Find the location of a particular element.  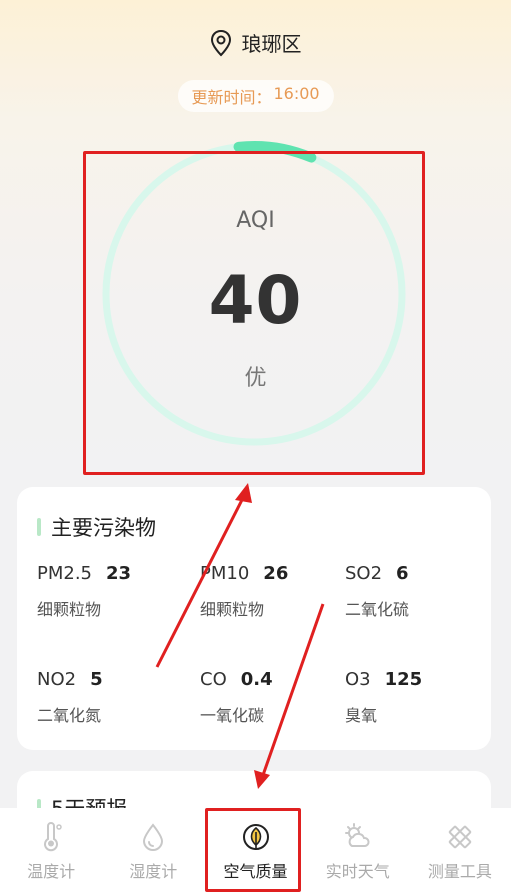

pollutant-name: SO2 is located at coordinates (364, 573).